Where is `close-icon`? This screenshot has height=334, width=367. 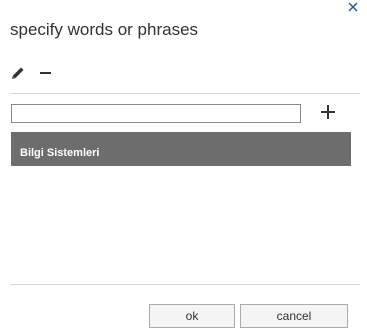 close-icon is located at coordinates (353, 7).